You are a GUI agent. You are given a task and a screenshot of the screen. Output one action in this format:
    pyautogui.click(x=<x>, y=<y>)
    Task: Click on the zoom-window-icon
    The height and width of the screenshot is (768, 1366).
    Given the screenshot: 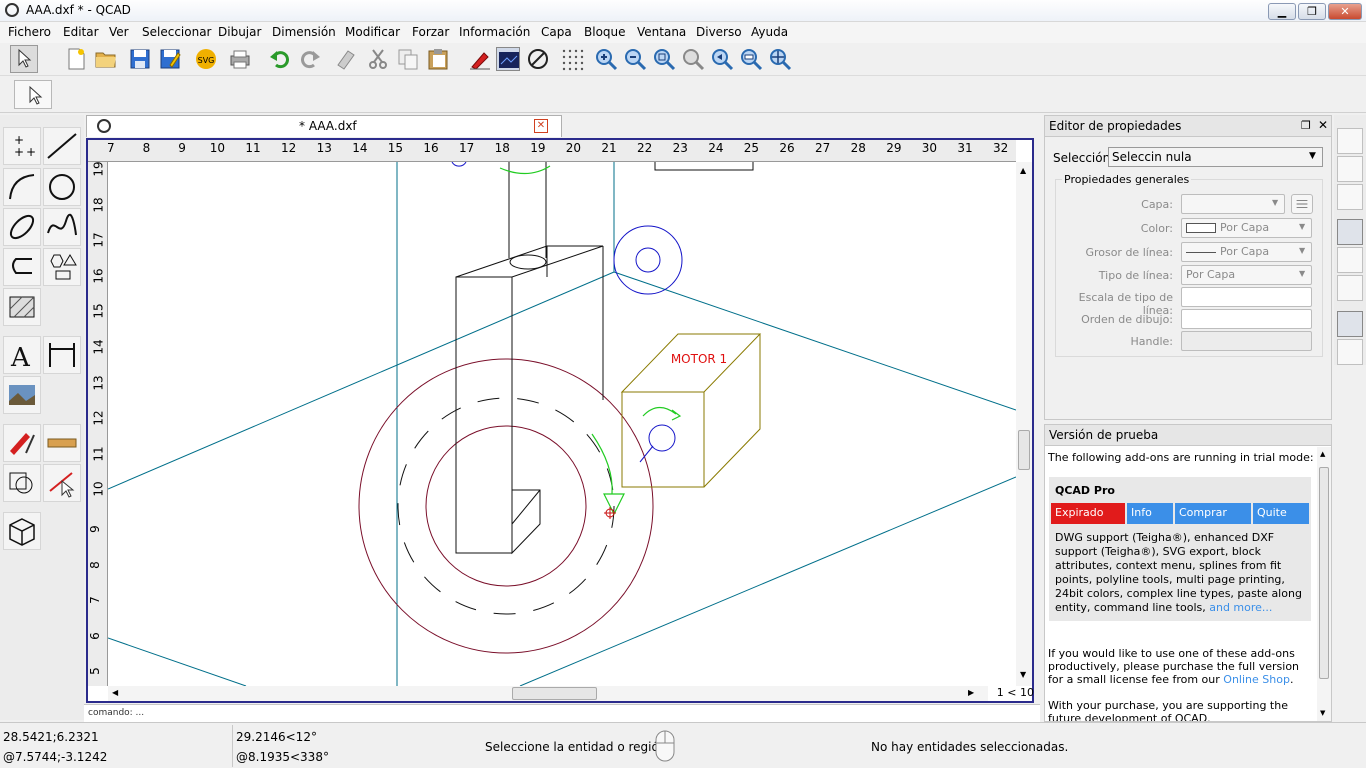 What is the action you would take?
    pyautogui.click(x=751, y=59)
    